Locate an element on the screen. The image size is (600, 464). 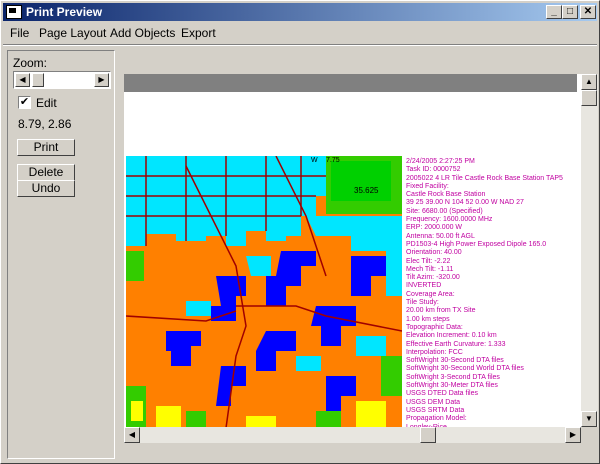
scroll-right-arrow-icon: ▶ is located at coordinates (573, 435).